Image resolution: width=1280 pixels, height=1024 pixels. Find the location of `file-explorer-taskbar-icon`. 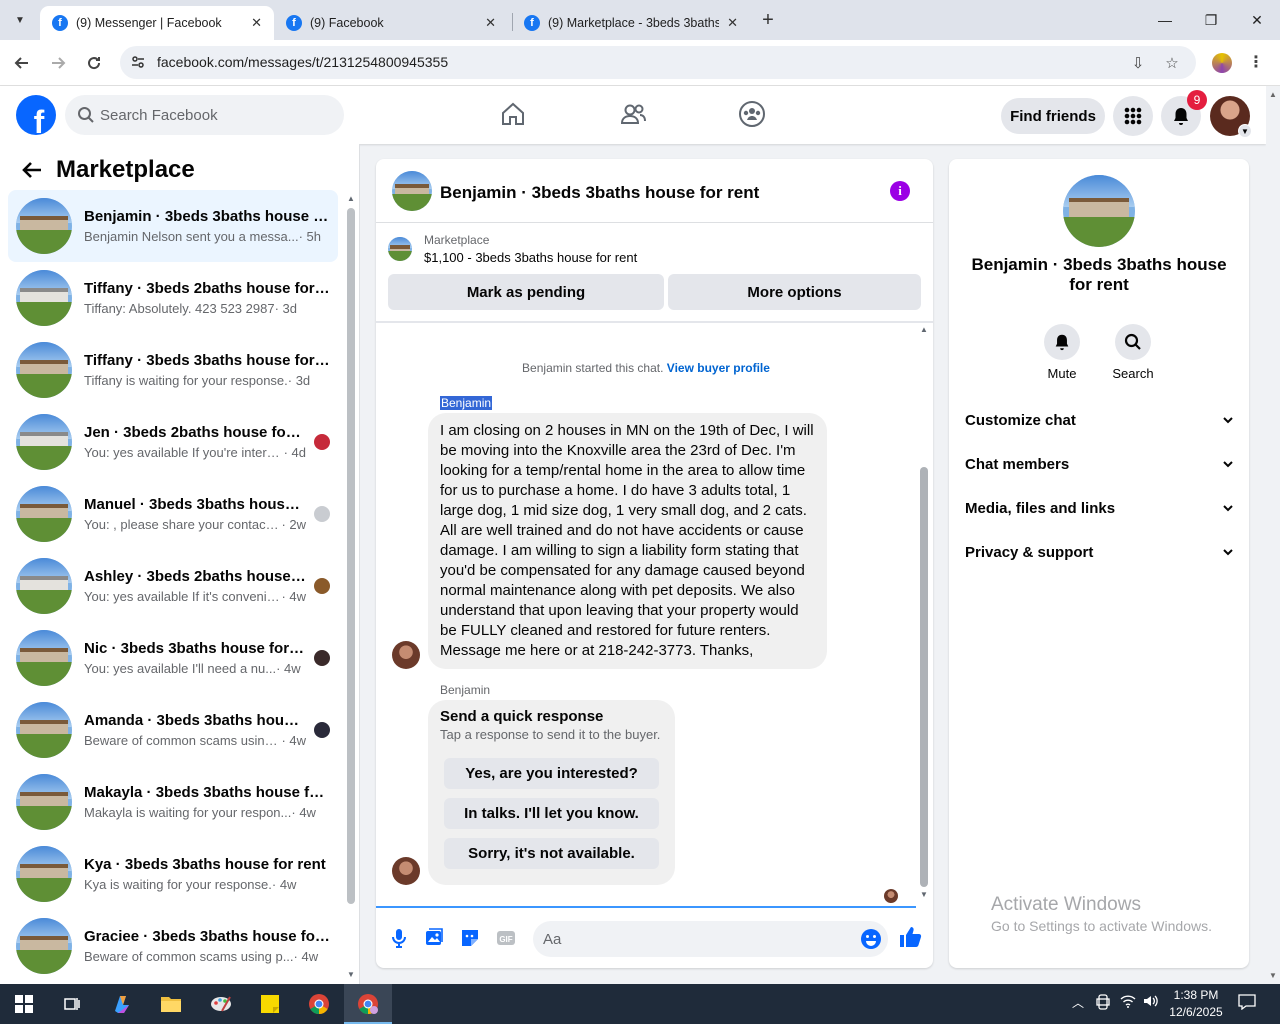

file-explorer-taskbar-icon is located at coordinates (171, 1004).